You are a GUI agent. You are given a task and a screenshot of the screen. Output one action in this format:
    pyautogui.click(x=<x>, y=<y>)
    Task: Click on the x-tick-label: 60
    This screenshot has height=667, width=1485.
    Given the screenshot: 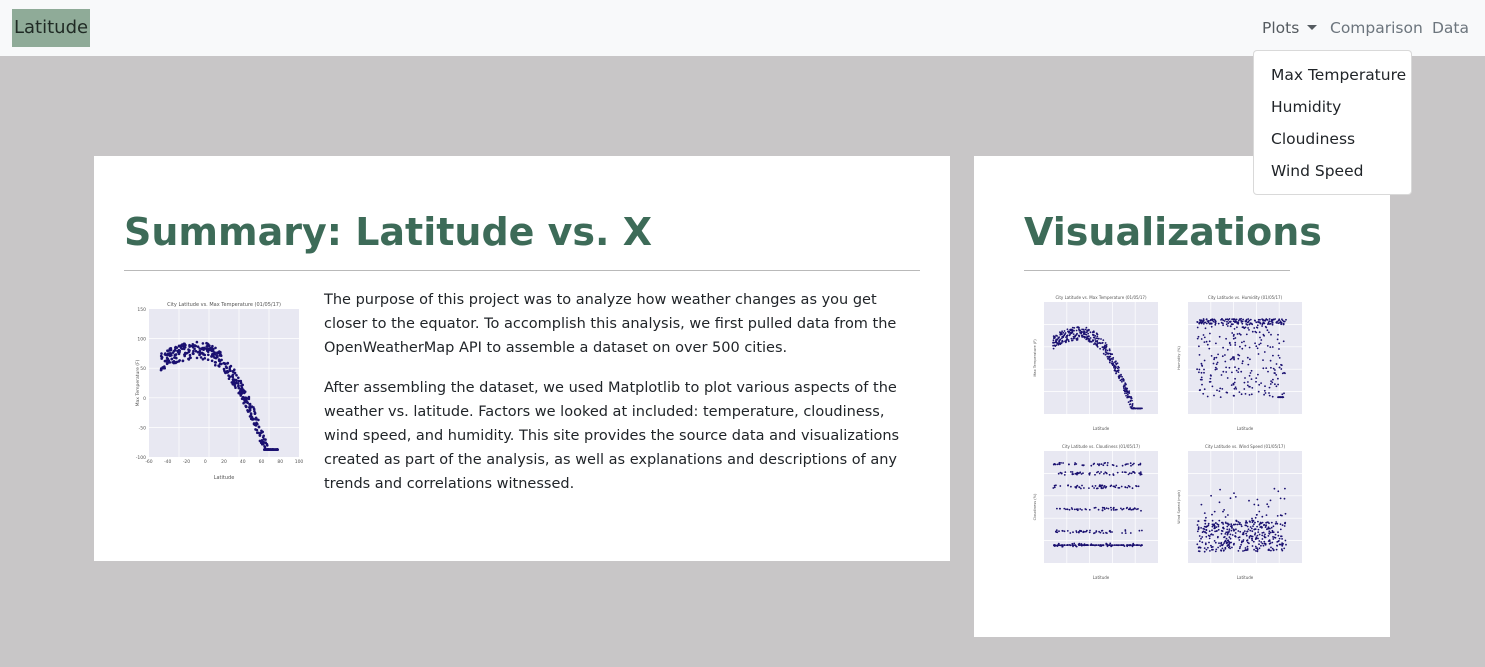 What is the action you would take?
    pyautogui.click(x=262, y=462)
    